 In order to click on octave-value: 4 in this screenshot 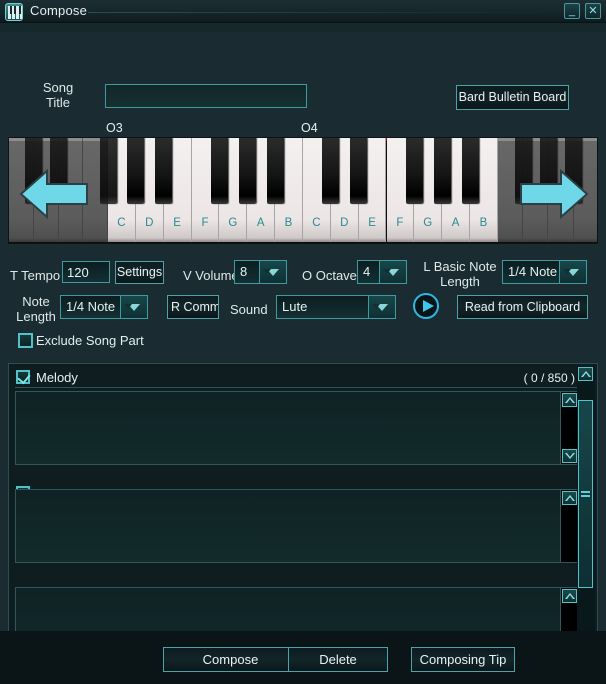, I will do `click(368, 272)`.